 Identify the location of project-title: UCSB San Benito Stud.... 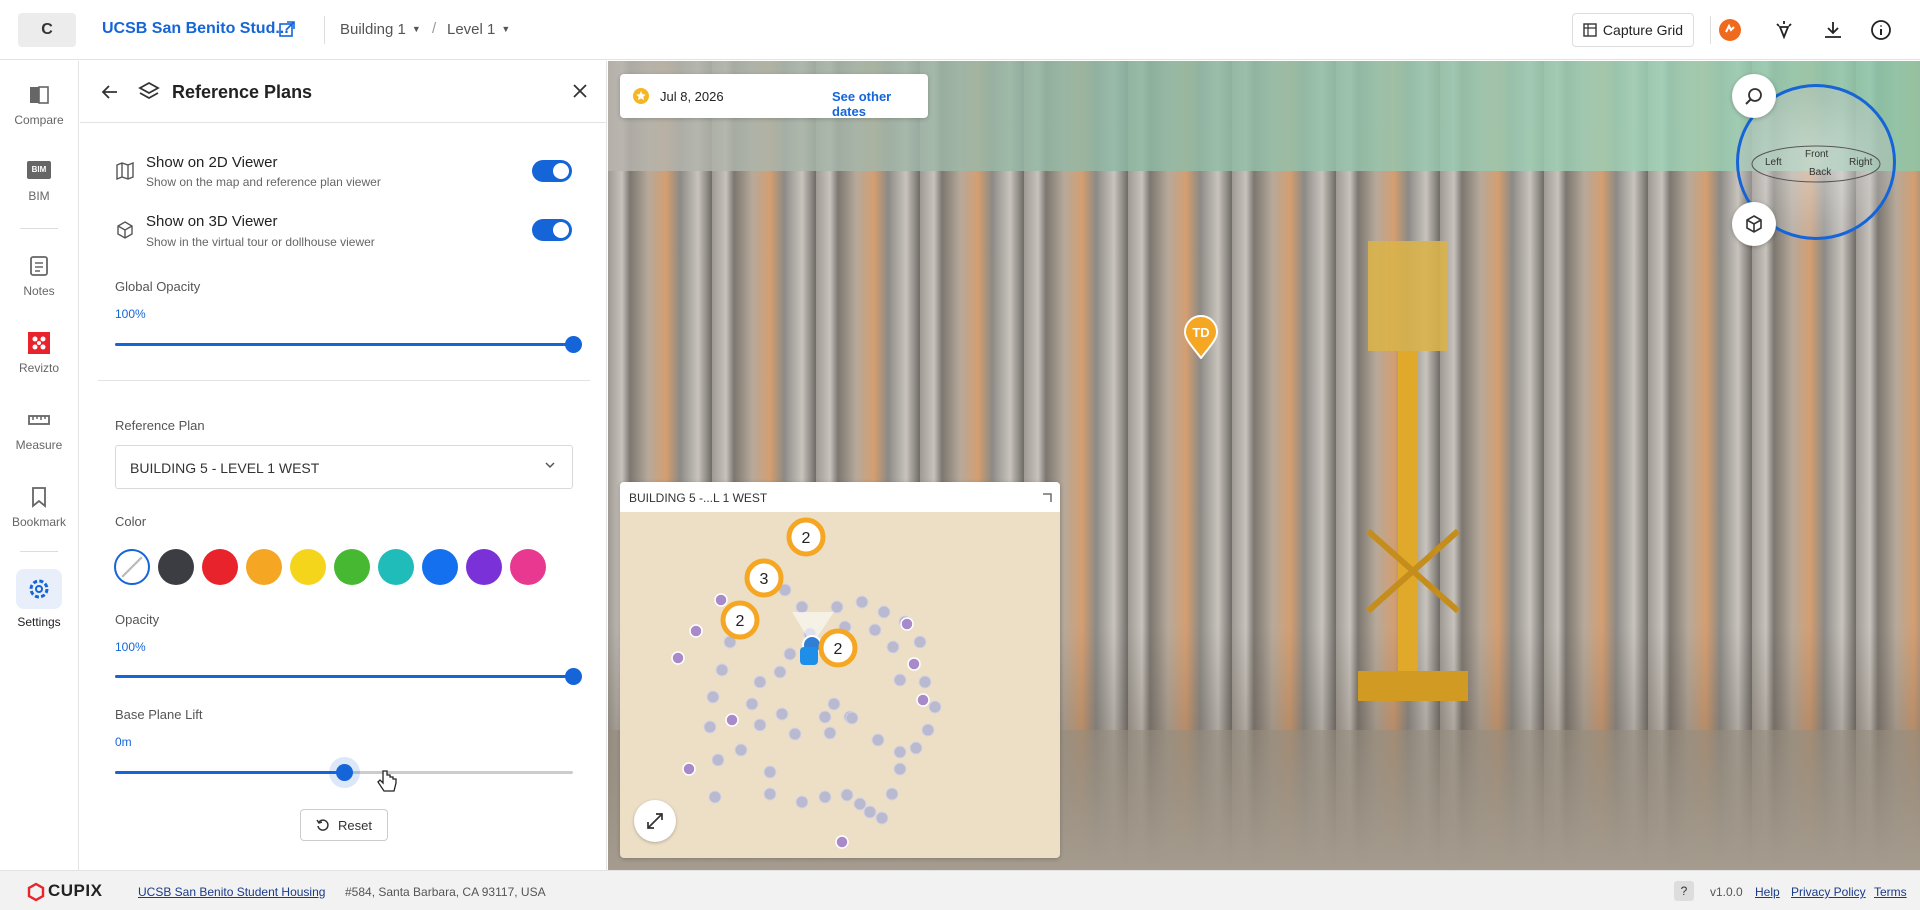
(195, 29).